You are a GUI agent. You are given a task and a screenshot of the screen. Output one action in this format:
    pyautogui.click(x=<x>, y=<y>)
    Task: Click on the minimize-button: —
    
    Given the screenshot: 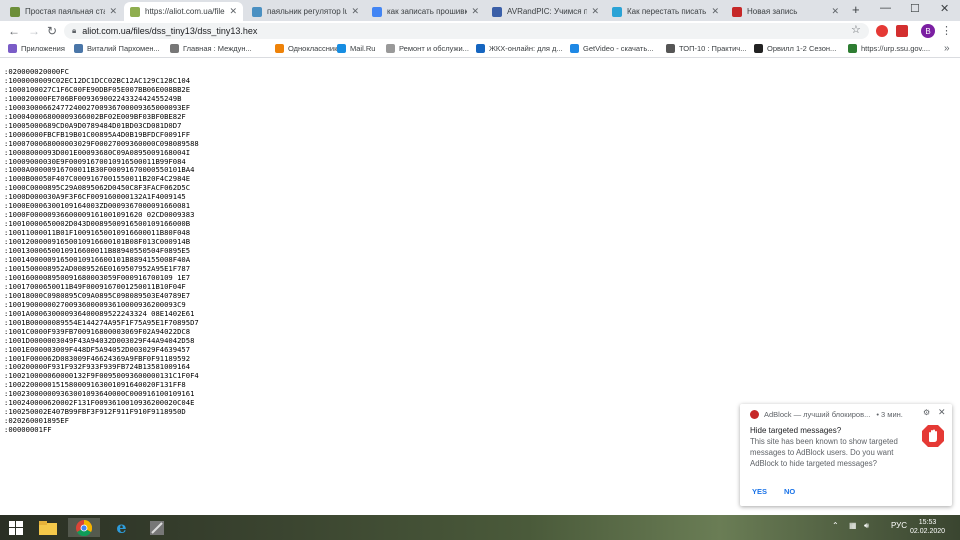 What is the action you would take?
    pyautogui.click(x=885, y=8)
    